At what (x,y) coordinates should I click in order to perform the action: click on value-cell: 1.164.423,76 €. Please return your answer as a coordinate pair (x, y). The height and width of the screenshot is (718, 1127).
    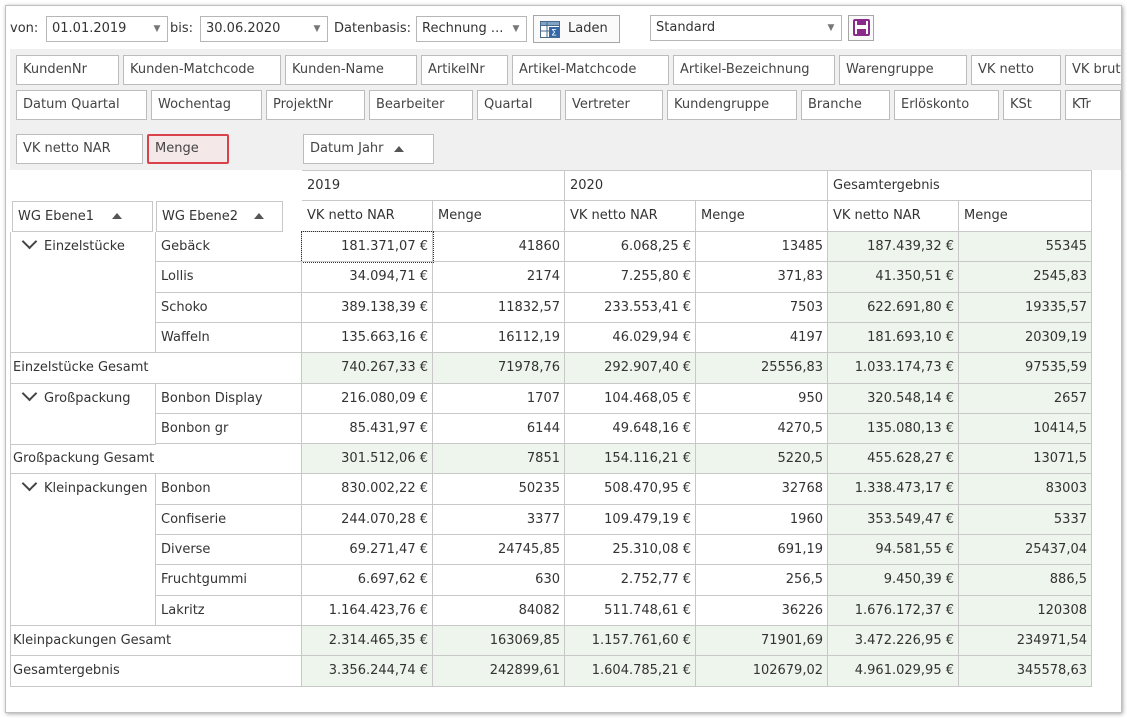
    Looking at the image, I should click on (367, 611).